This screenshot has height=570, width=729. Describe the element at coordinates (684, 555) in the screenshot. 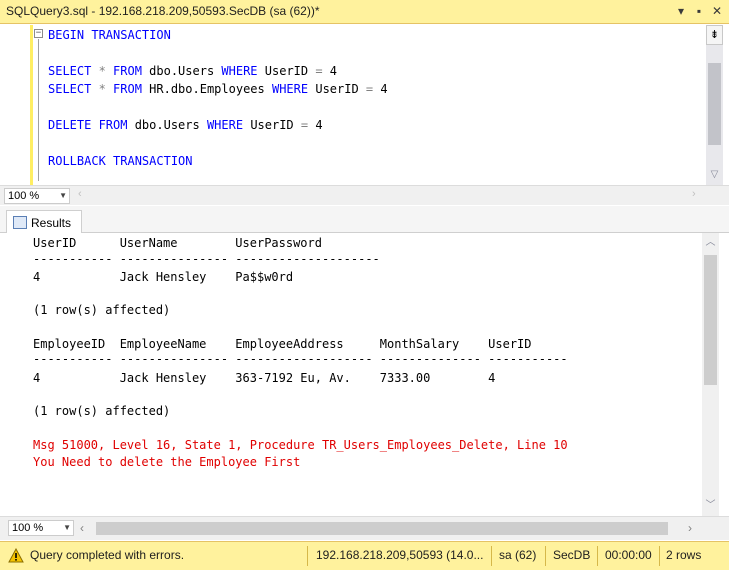

I see `status-row-count: 2 rows` at that location.